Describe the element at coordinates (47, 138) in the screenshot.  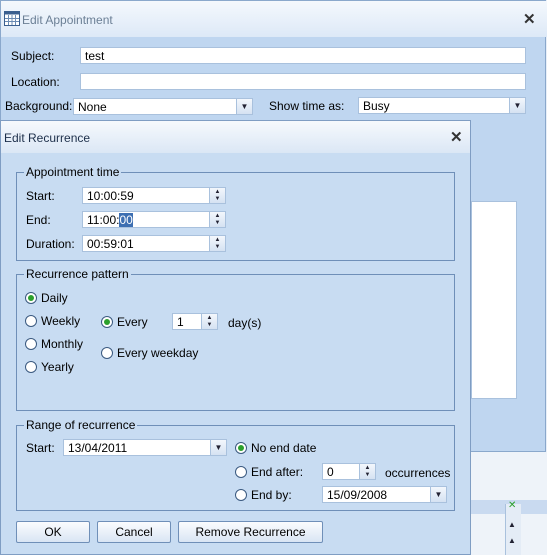
I see `recurrence-dialog-title: Edit Recurrence` at that location.